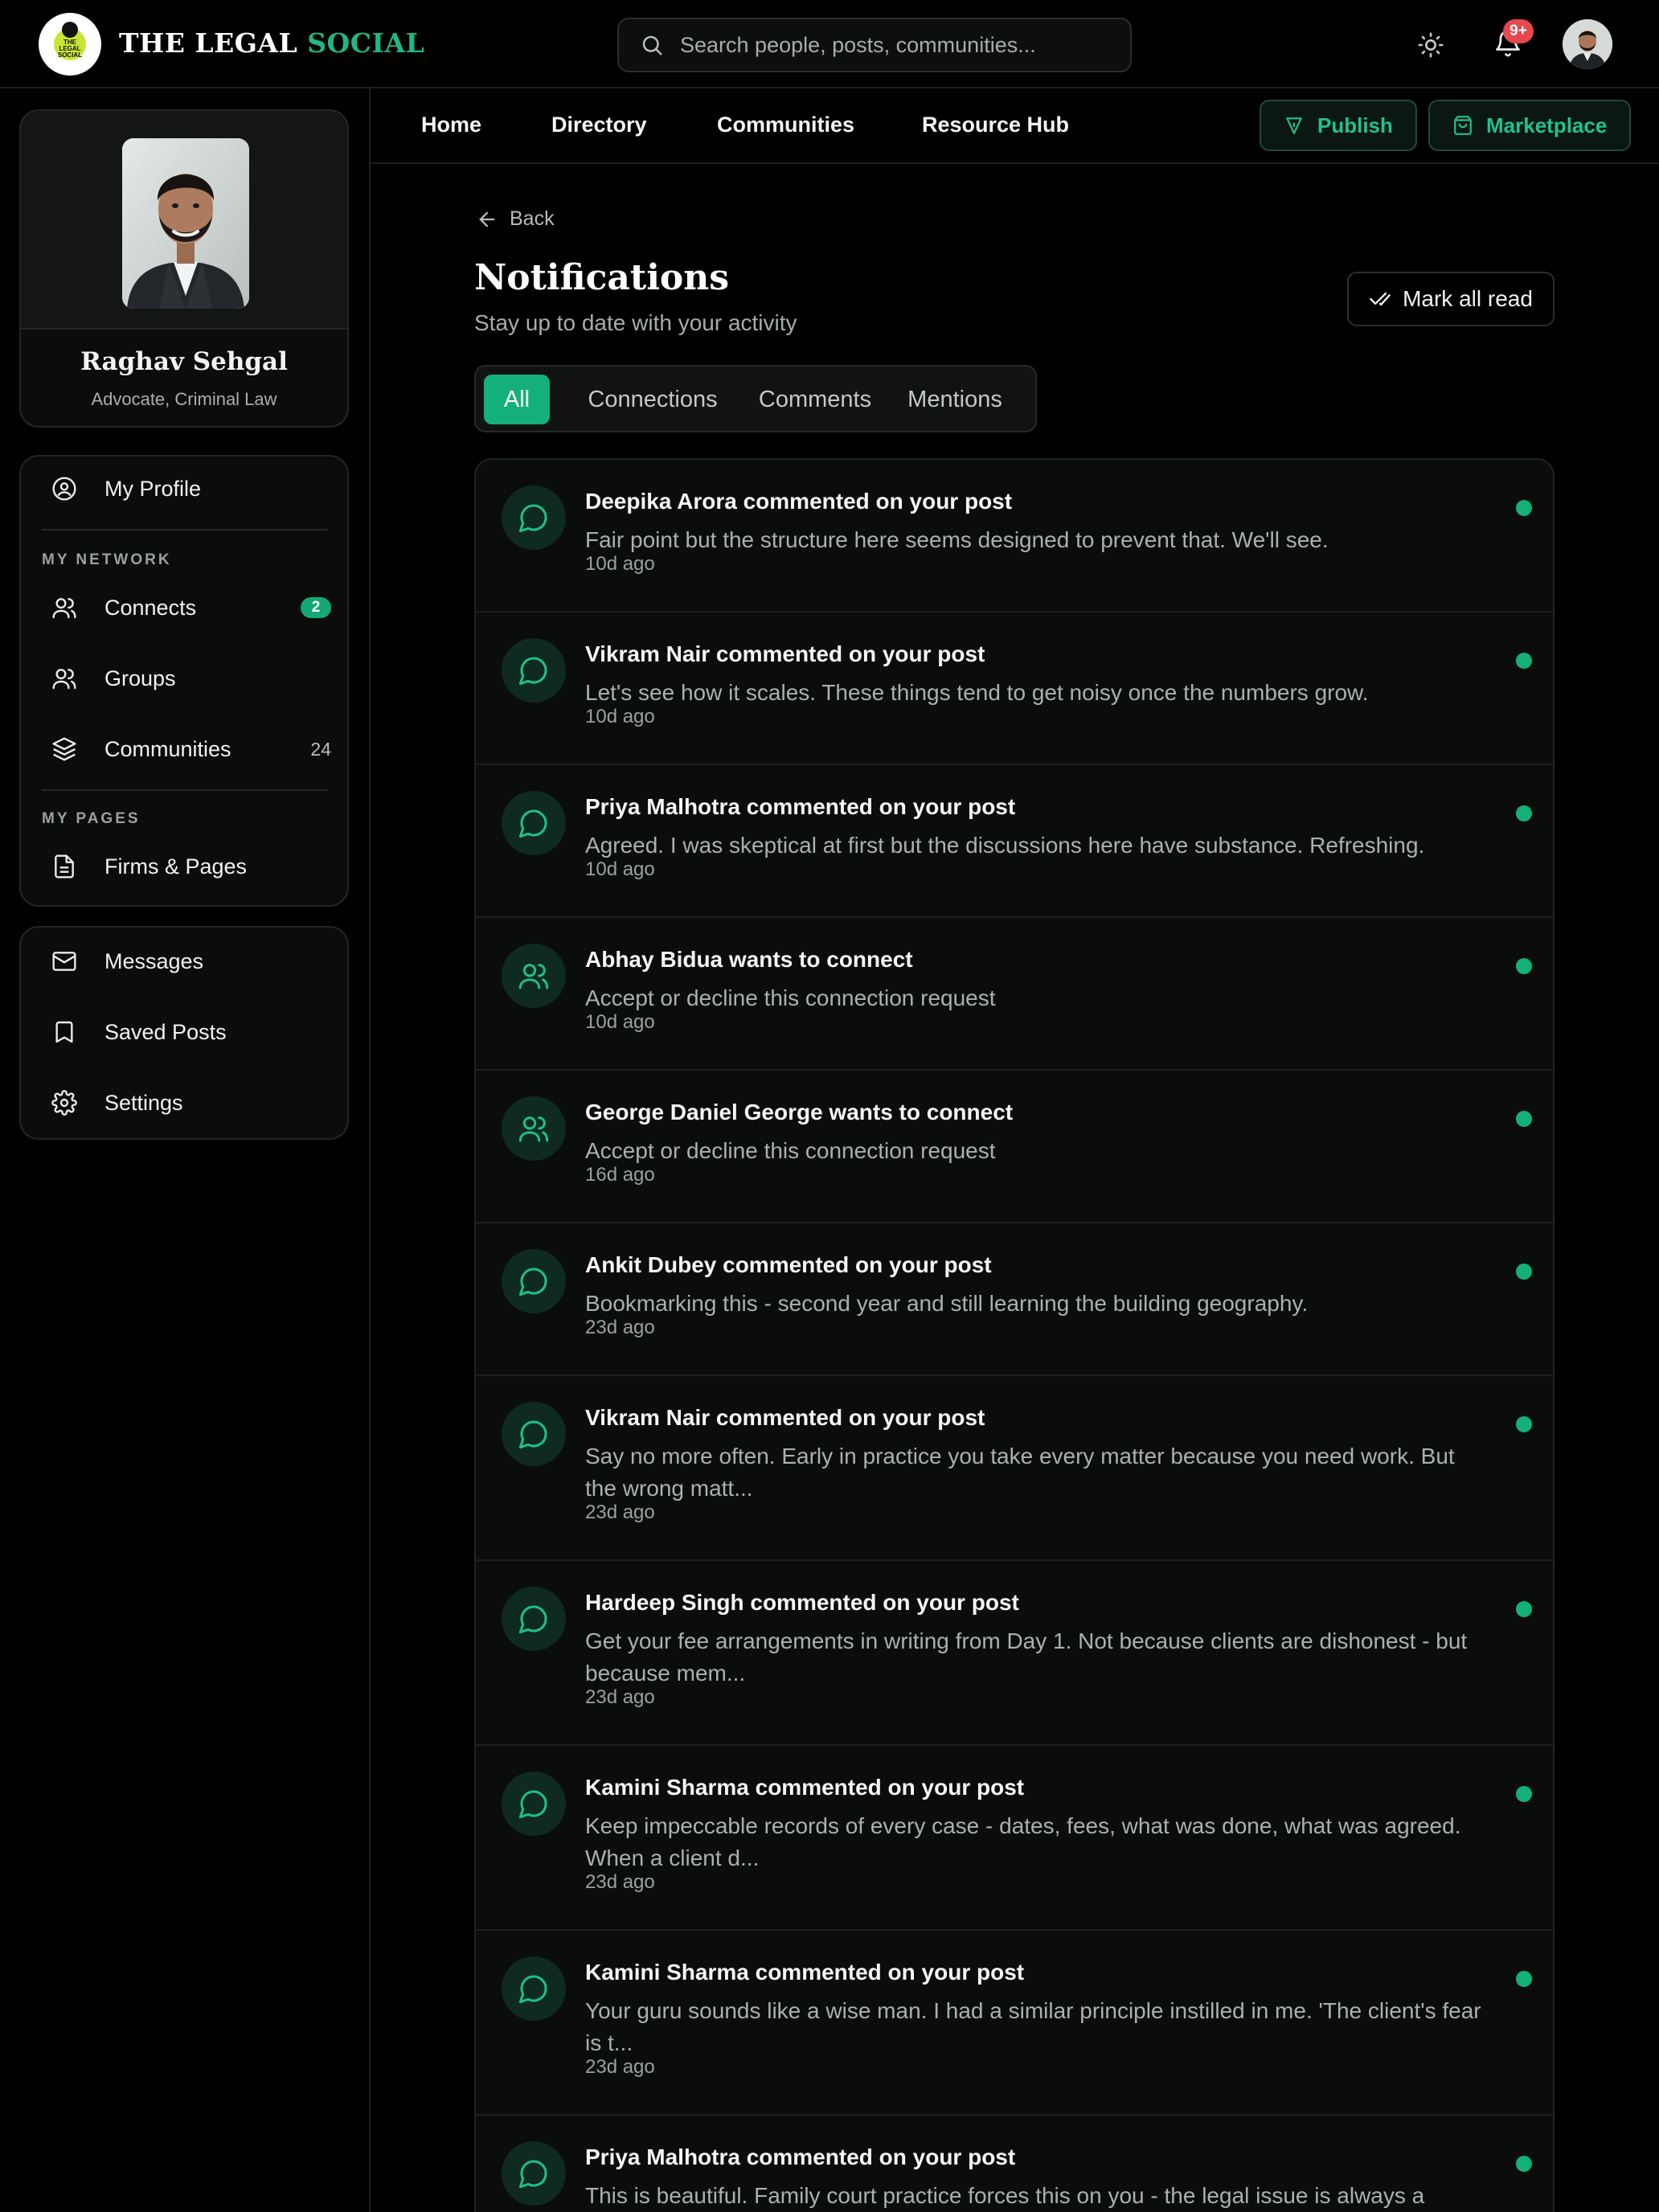  Describe the element at coordinates (184, 399) in the screenshot. I see `profile-role: Advocate, Criminal Law` at that location.